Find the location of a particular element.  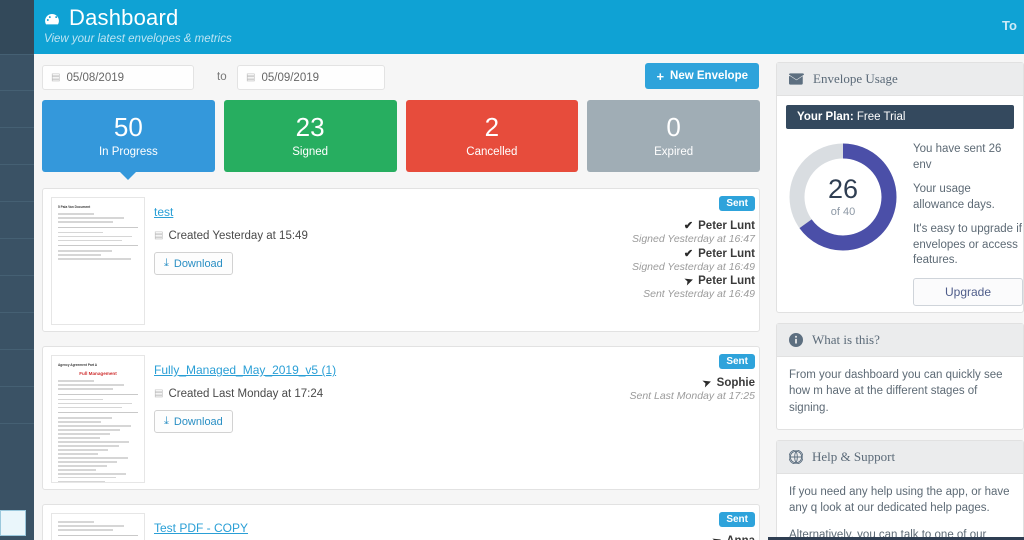

plus-icon: + is located at coordinates (660, 76).